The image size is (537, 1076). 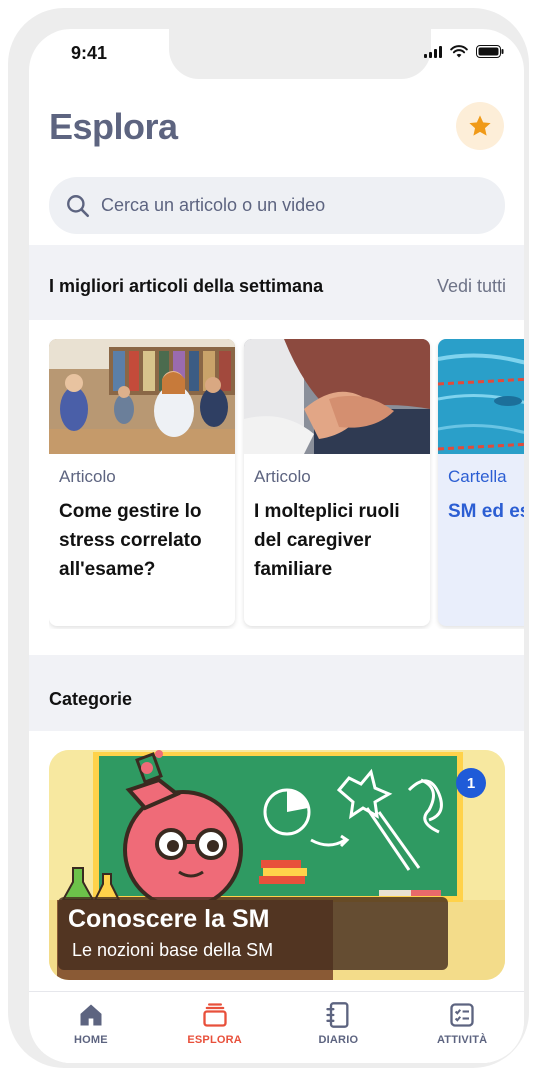 What do you see at coordinates (337, 1015) in the screenshot?
I see `diary-icon` at bounding box center [337, 1015].